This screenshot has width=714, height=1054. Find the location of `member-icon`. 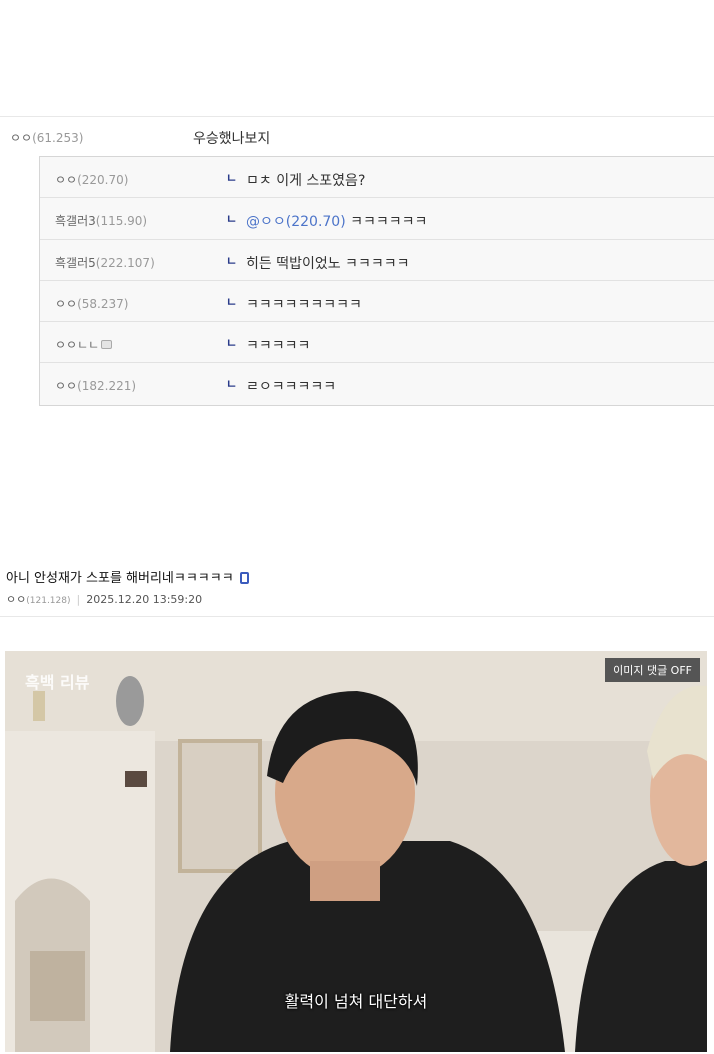

member-icon is located at coordinates (107, 345).